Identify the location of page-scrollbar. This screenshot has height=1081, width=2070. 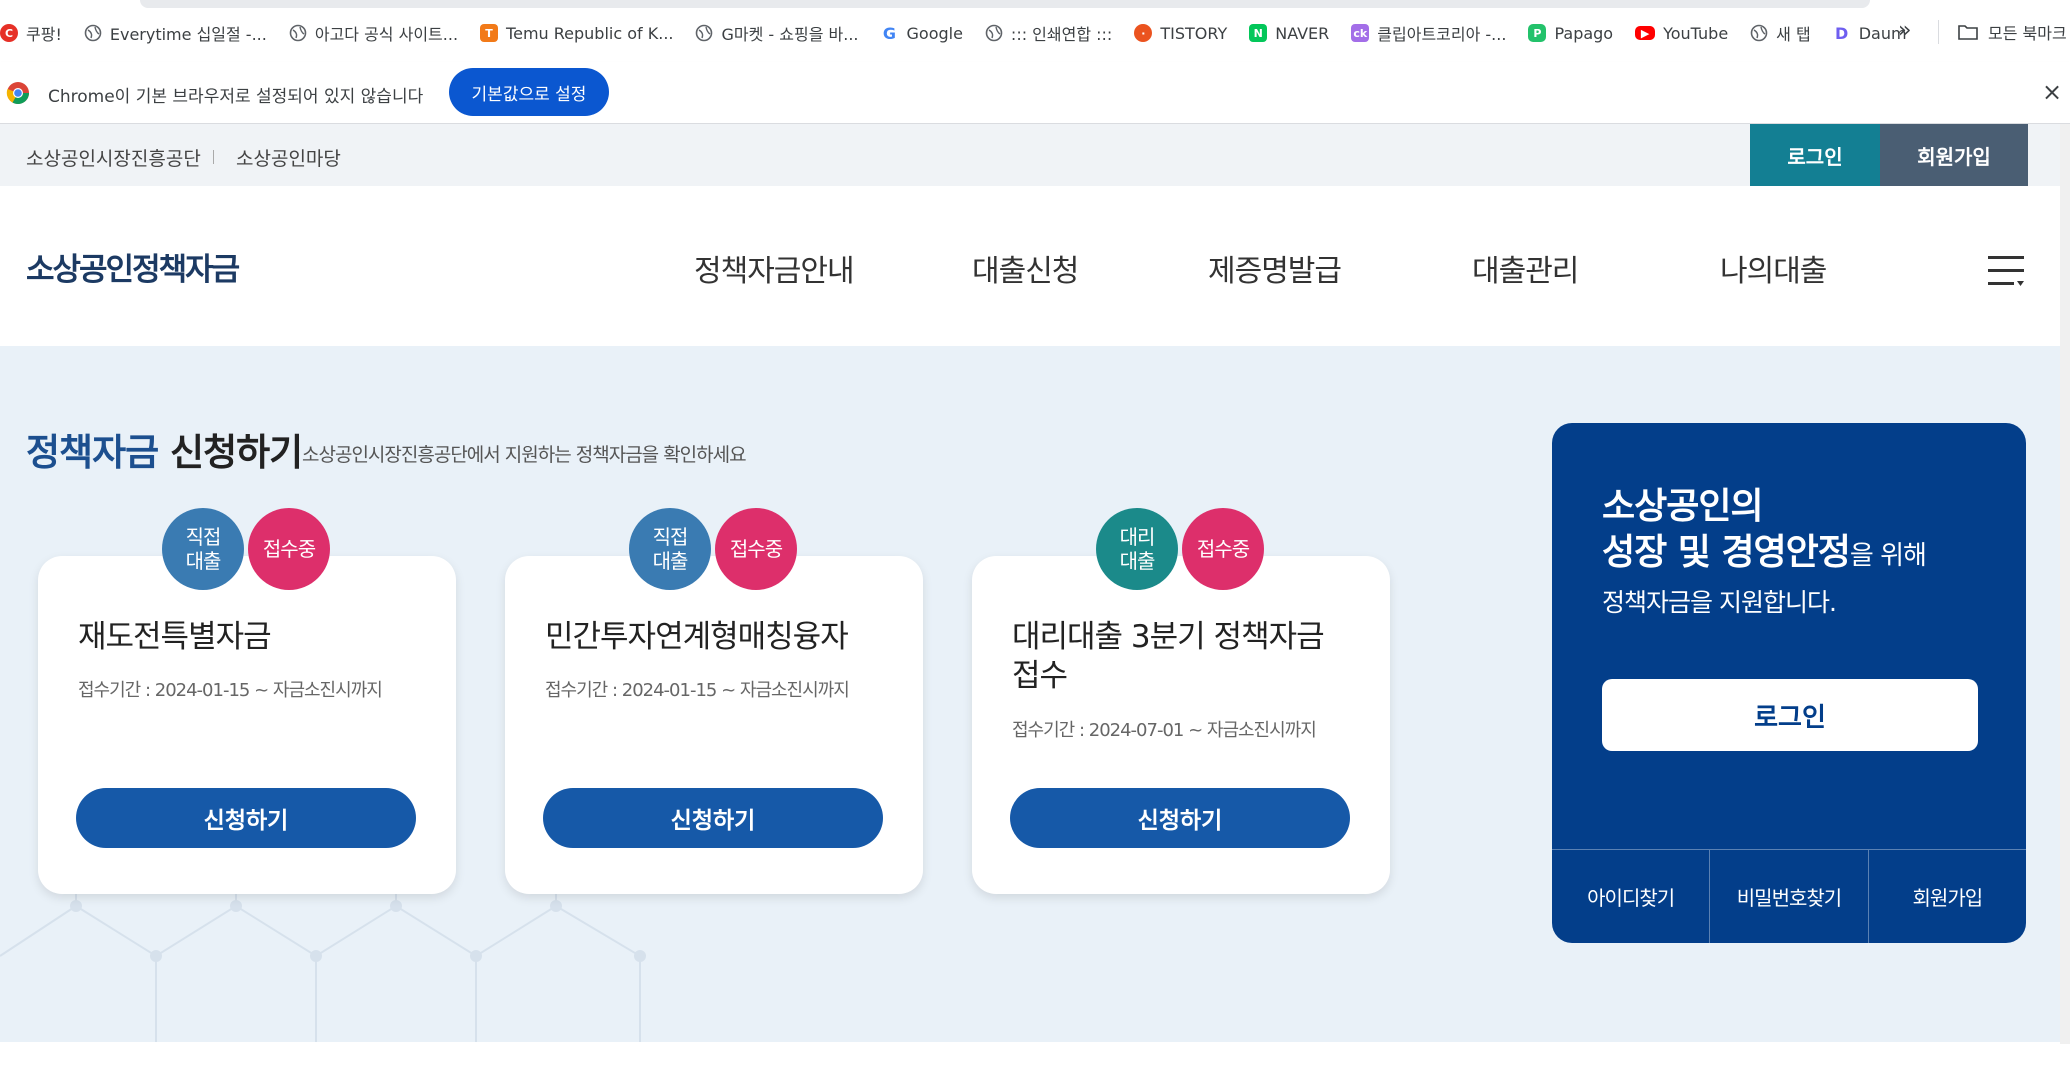
(2065, 584).